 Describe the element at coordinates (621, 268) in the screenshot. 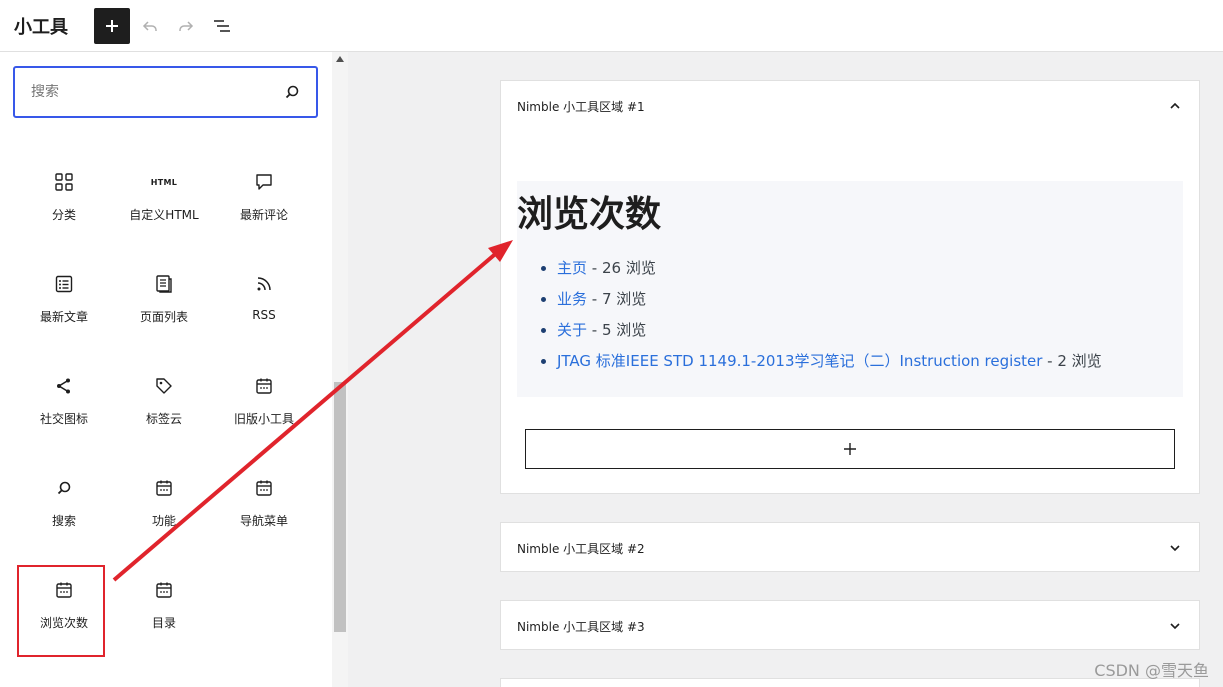

I see `view-count: - 26 浏览` at that location.